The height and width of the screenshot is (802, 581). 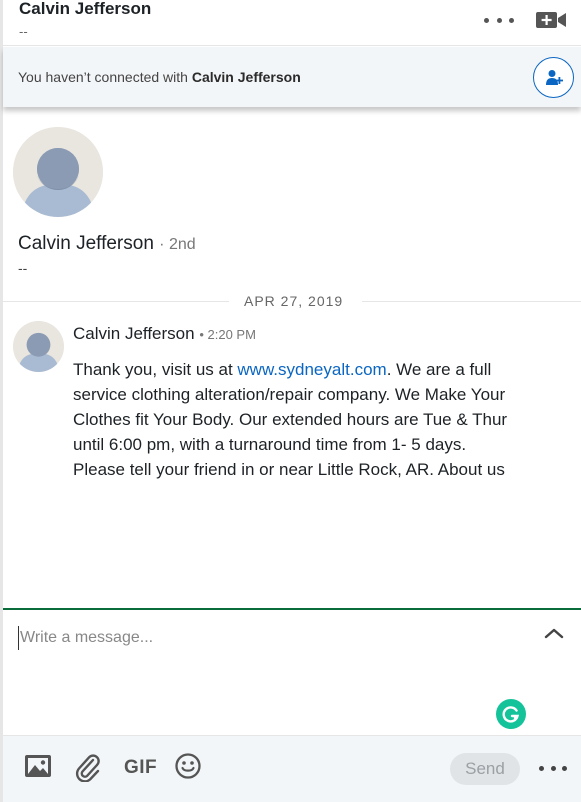 I want to click on chevron-up-icon, so click(x=554, y=633).